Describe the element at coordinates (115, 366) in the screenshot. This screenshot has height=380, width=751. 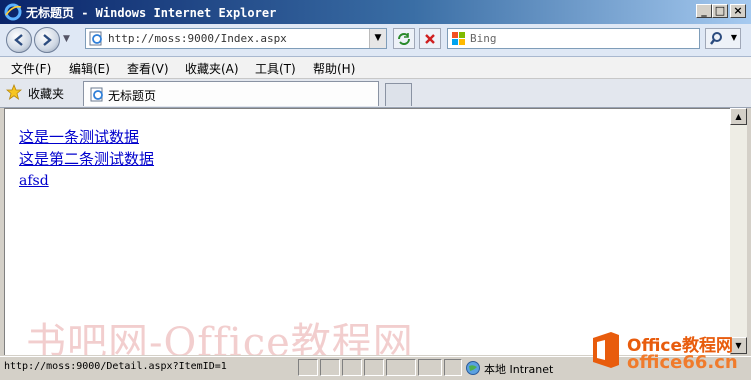
I see `status-text: http://moss:9000/Detail.aspx?ItemID=1` at that location.